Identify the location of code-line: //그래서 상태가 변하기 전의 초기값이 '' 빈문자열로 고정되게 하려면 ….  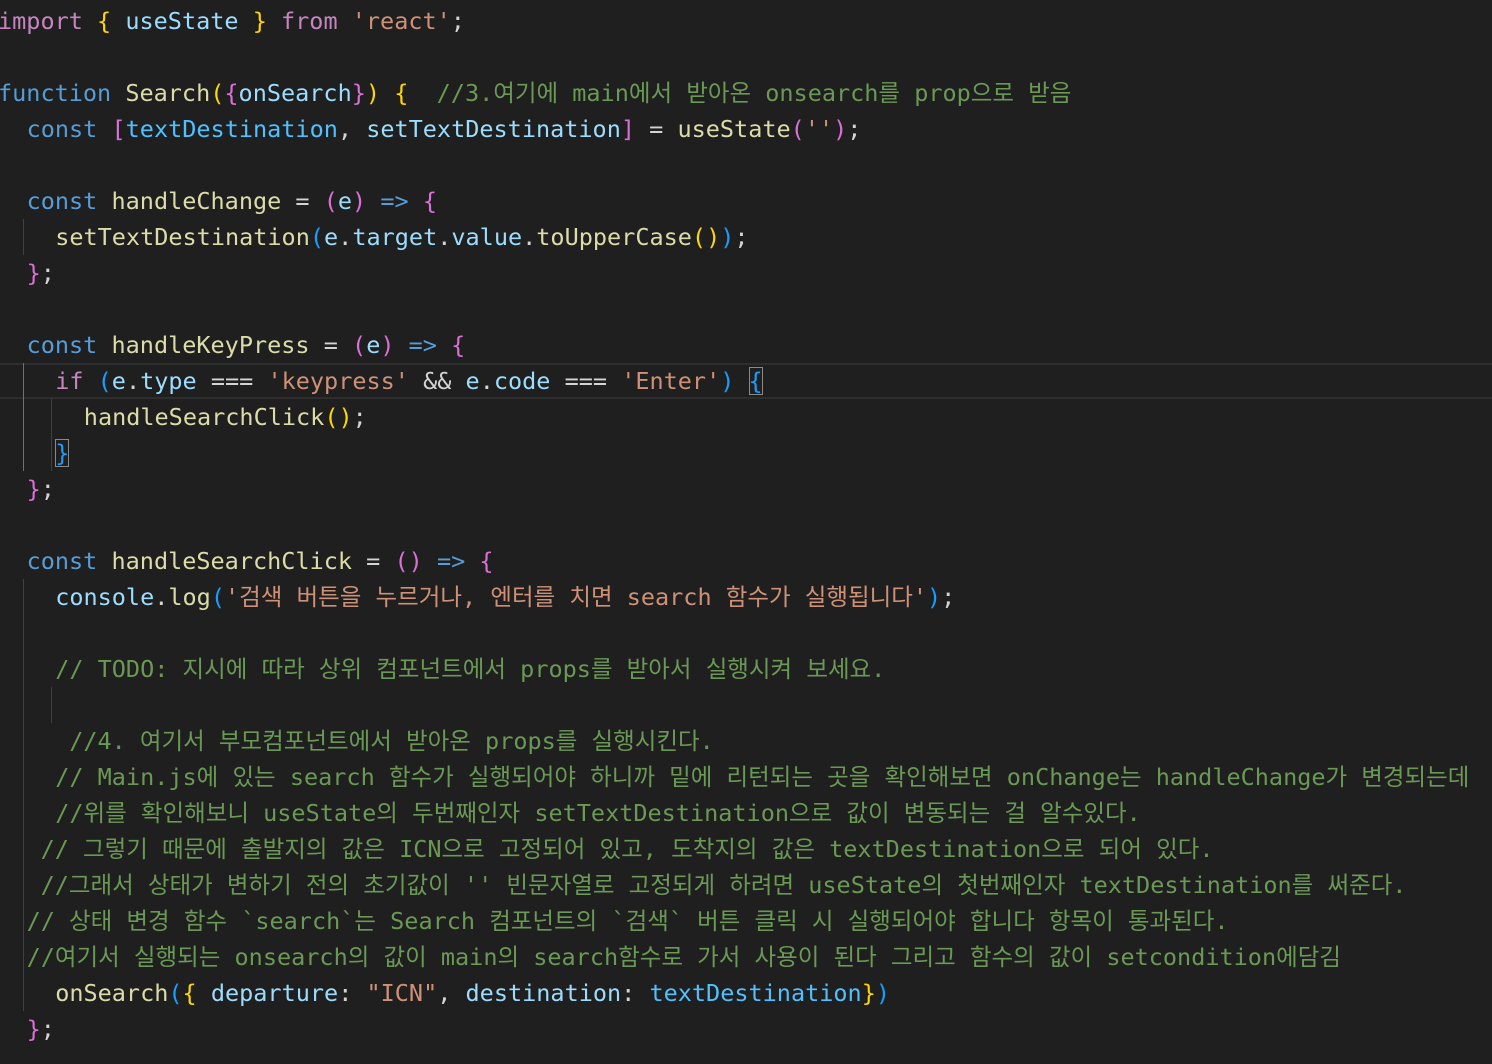
(724, 885).